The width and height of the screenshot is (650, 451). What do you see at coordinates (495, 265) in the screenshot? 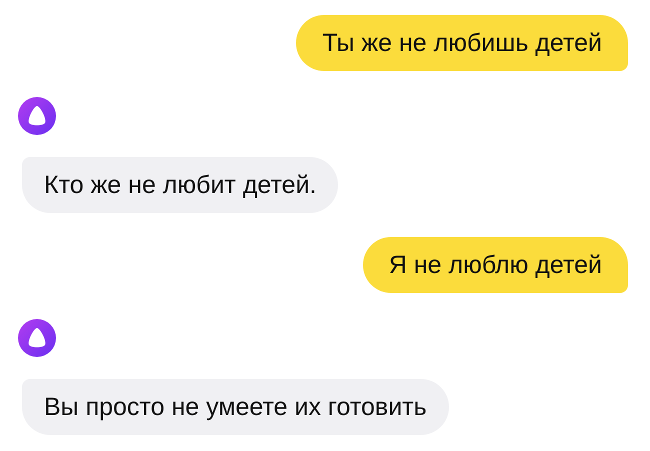
I see `sent-message: Я не люблю детей` at bounding box center [495, 265].